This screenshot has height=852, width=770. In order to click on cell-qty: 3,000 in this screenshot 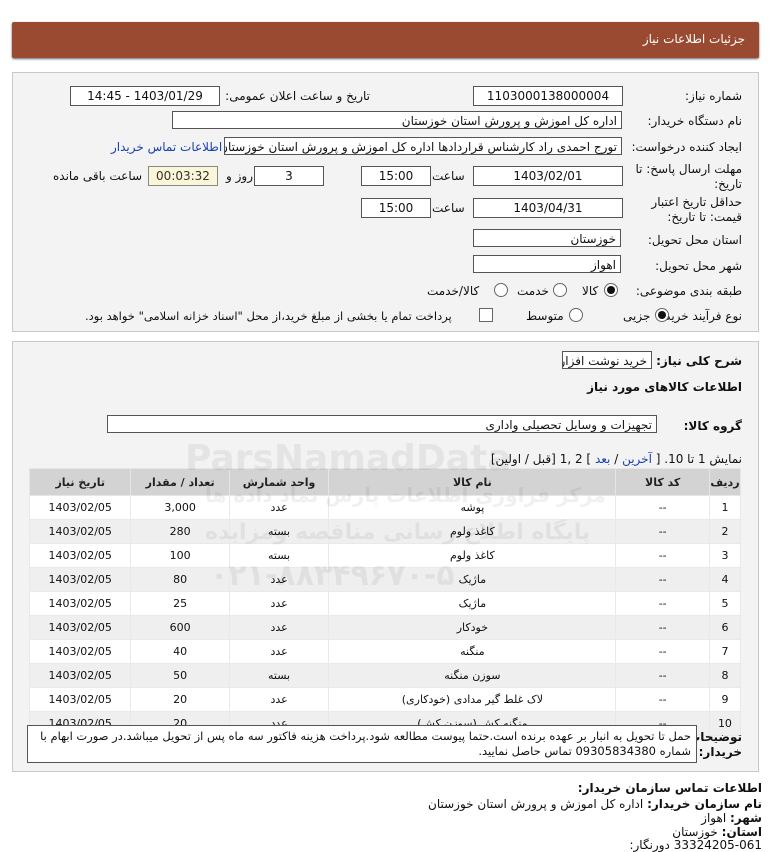, I will do `click(180, 507)`.